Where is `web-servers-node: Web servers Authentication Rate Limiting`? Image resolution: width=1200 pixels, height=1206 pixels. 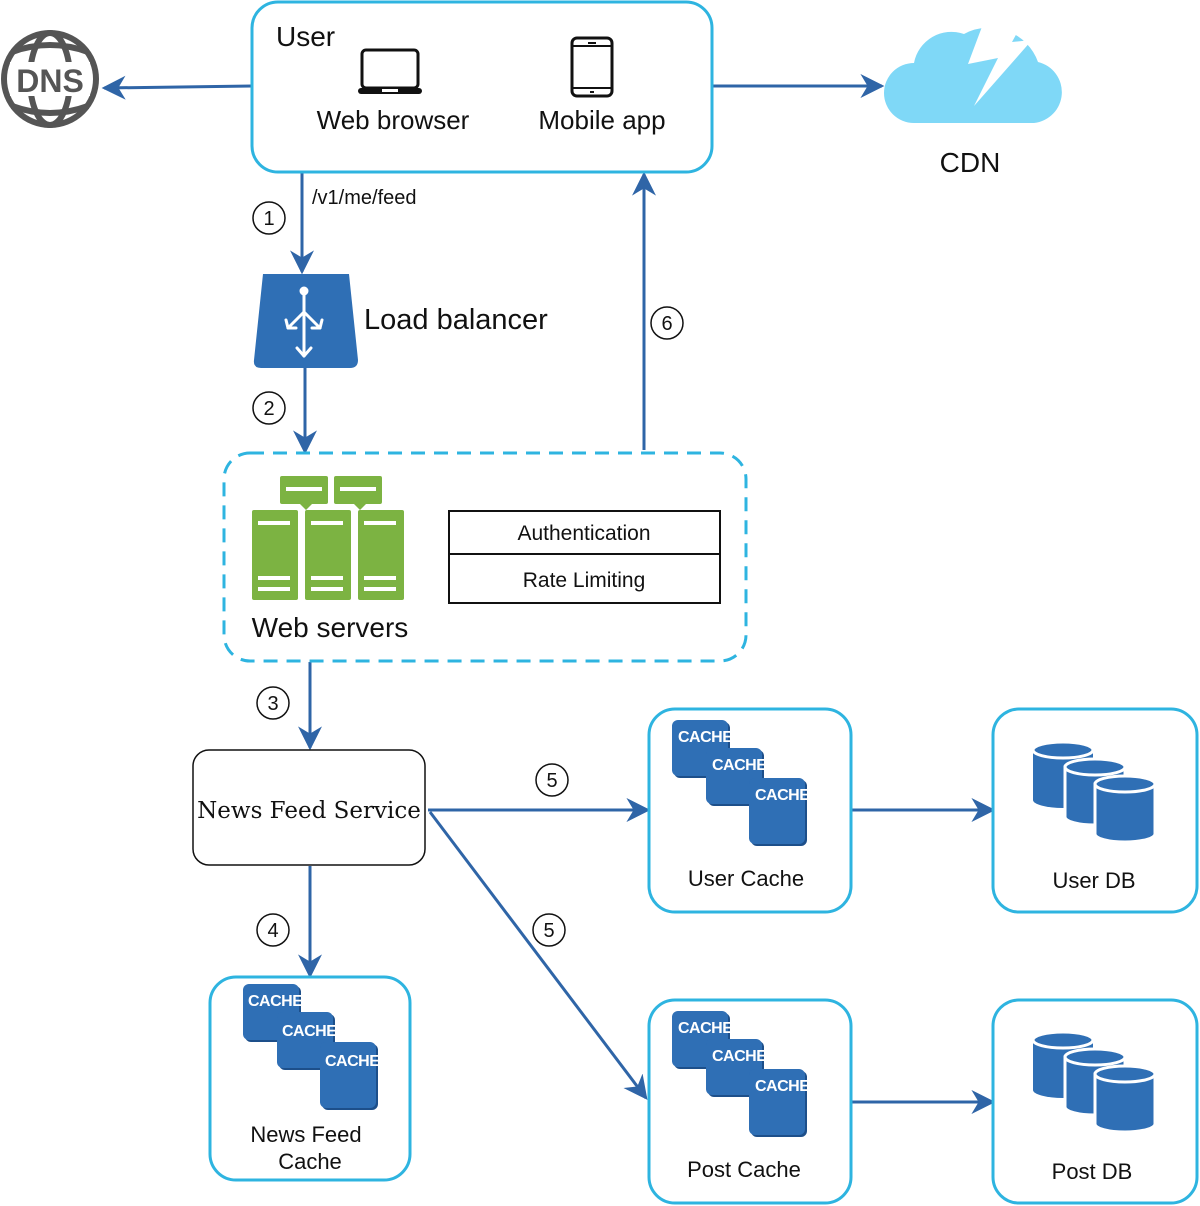
web-servers-node: Web servers Authentication Rate Limiting is located at coordinates (485, 557).